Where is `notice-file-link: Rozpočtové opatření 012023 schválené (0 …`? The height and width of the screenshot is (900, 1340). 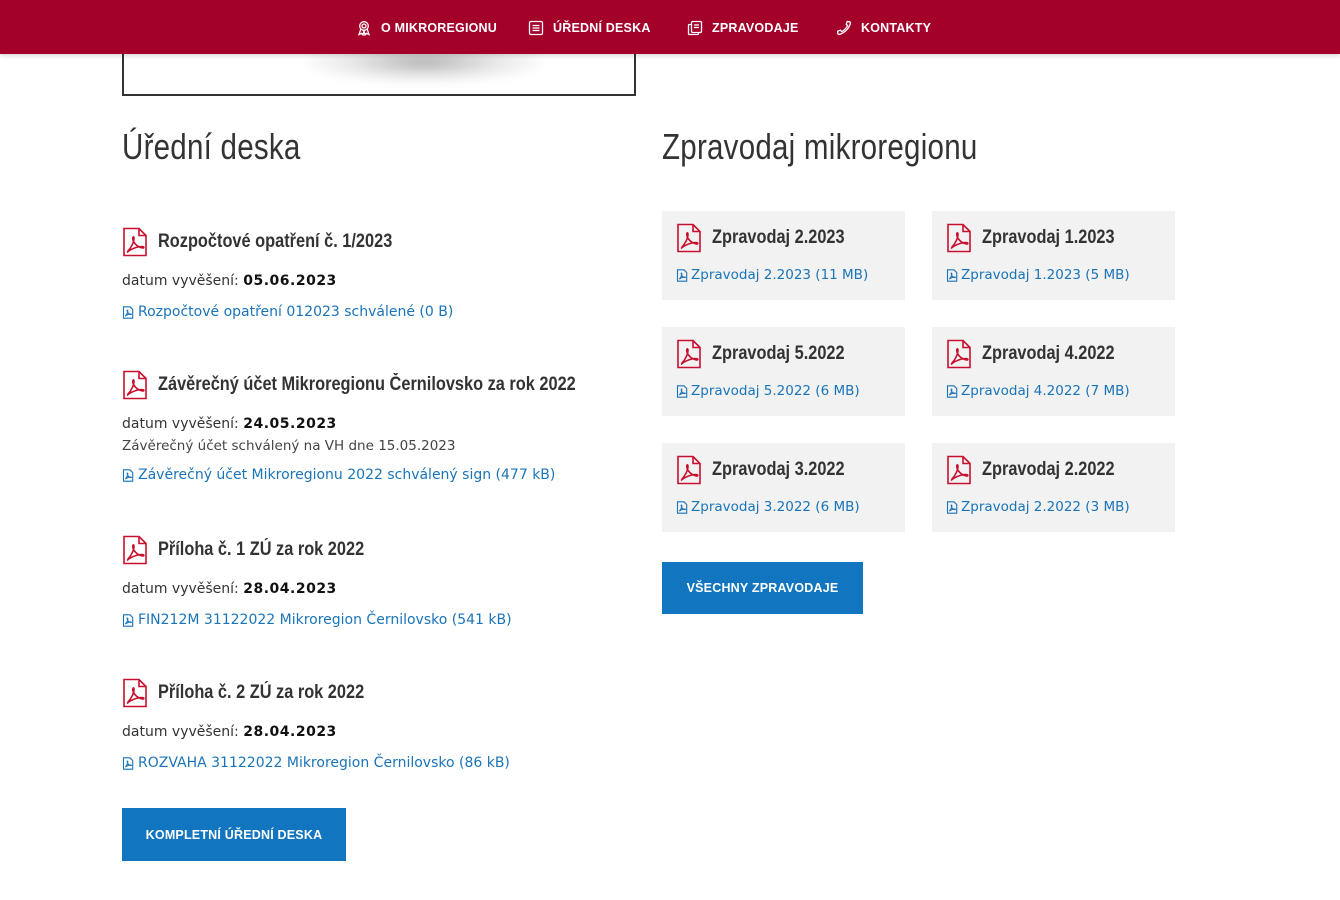
notice-file-link: Rozpočtové opatření 012023 schválené (0 … is located at coordinates (382, 312).